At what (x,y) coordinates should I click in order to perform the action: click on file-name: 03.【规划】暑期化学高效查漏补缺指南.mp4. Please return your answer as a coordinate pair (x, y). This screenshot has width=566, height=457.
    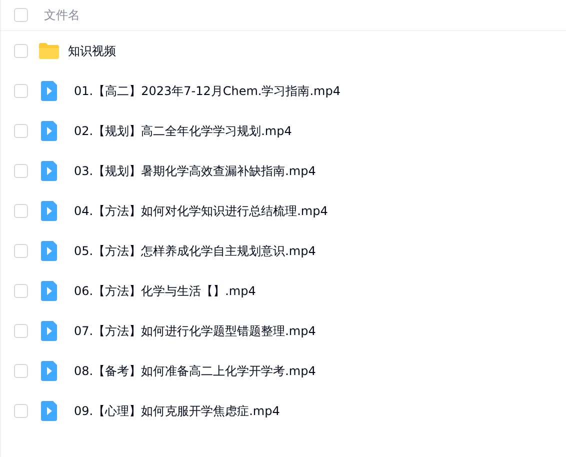
    Looking at the image, I should click on (195, 171).